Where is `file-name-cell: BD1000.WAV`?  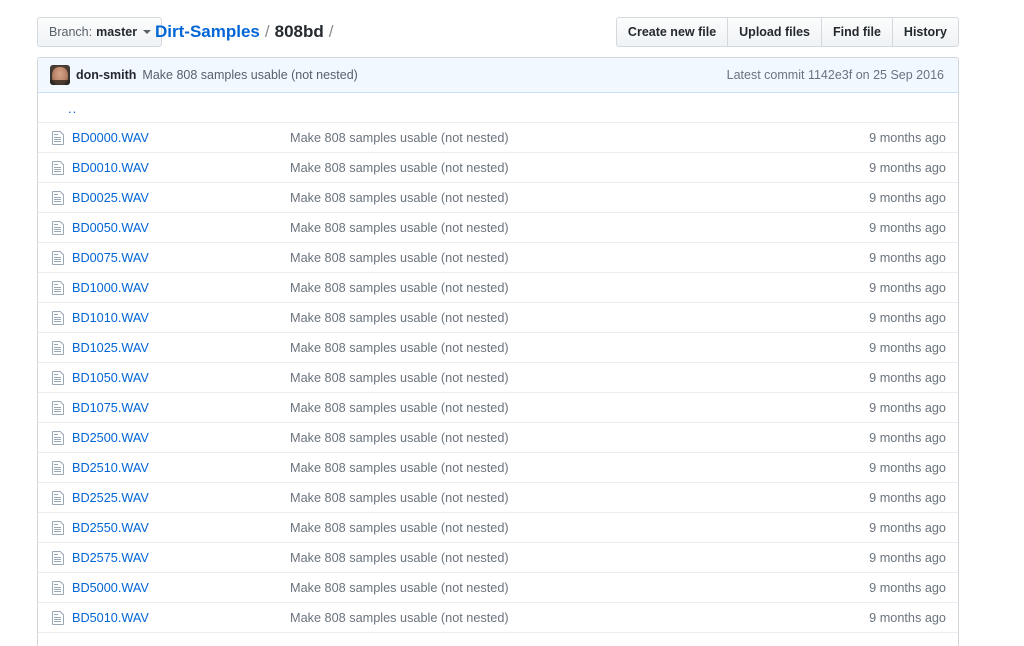
file-name-cell: BD1000.WAV is located at coordinates (181, 288).